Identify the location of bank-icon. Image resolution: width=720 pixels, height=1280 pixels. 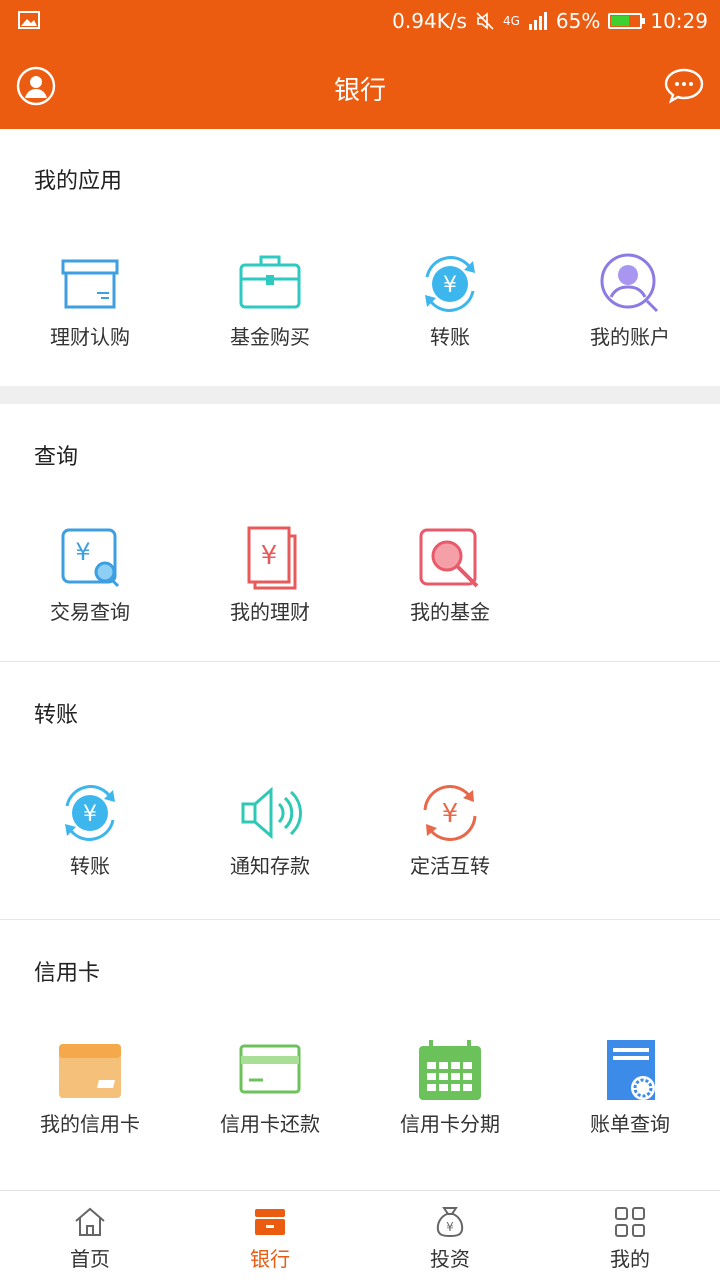
(270, 1222).